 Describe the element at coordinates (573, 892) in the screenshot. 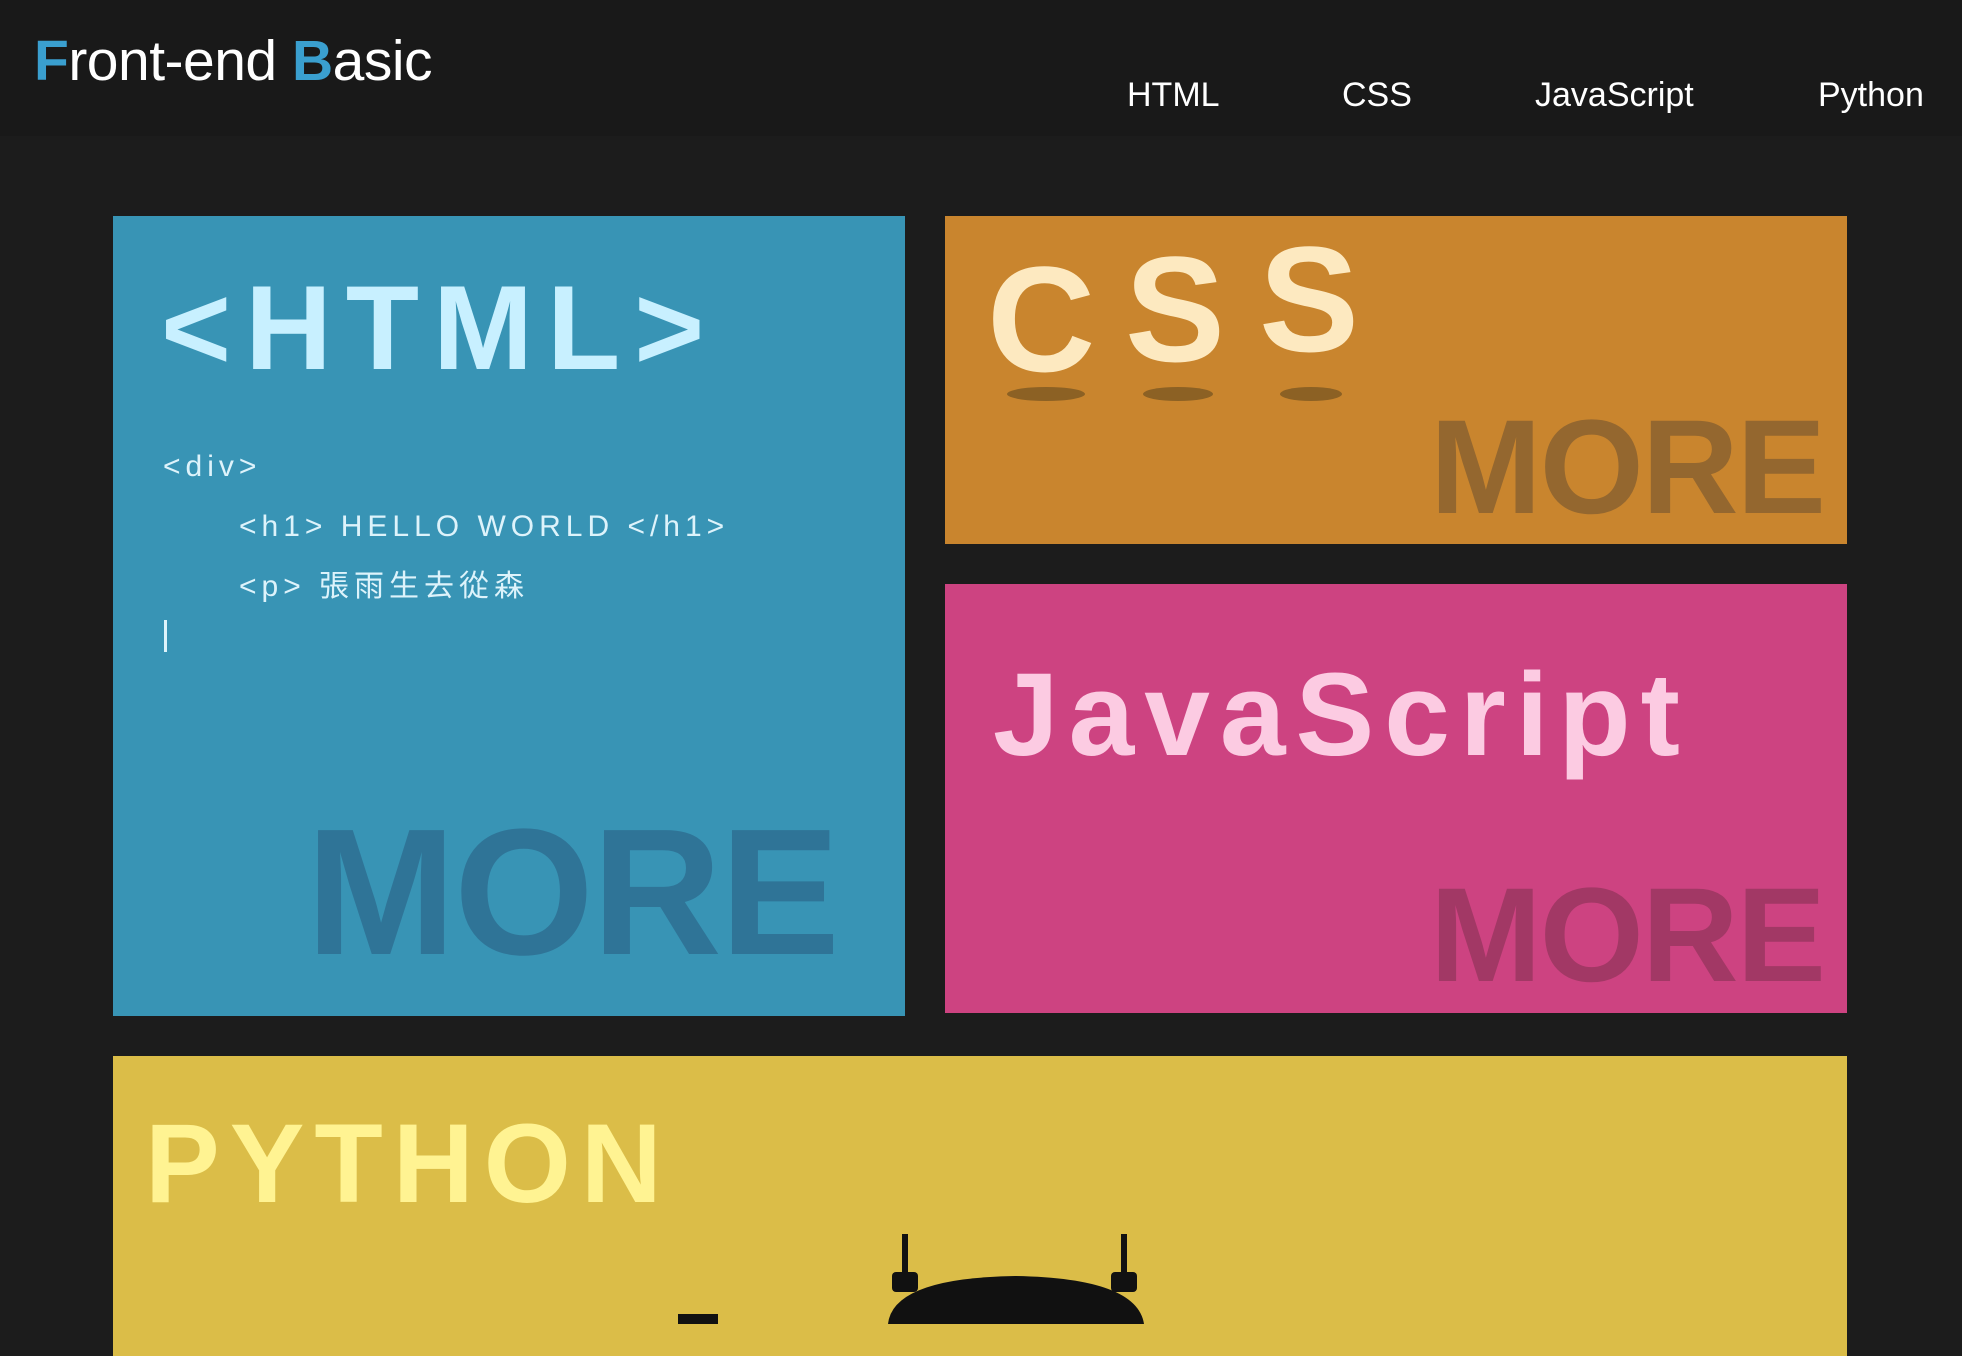

I see `html-more-label: MORE` at that location.